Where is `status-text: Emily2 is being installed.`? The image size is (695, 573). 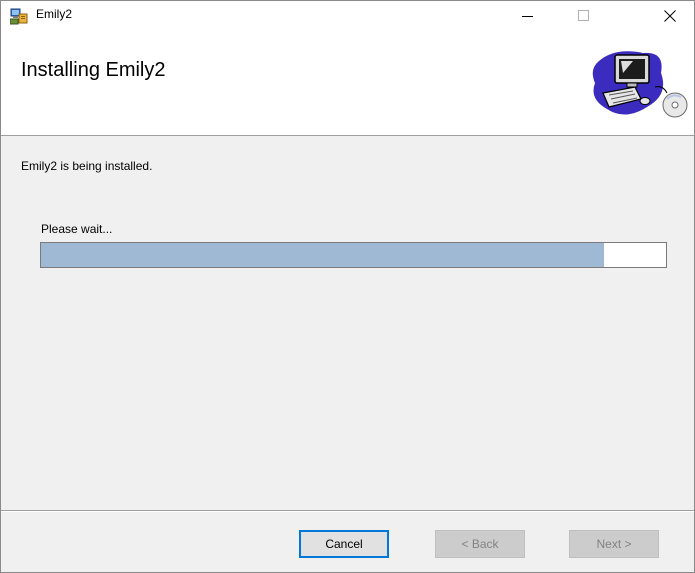
status-text: Emily2 is being installed. is located at coordinates (87, 166).